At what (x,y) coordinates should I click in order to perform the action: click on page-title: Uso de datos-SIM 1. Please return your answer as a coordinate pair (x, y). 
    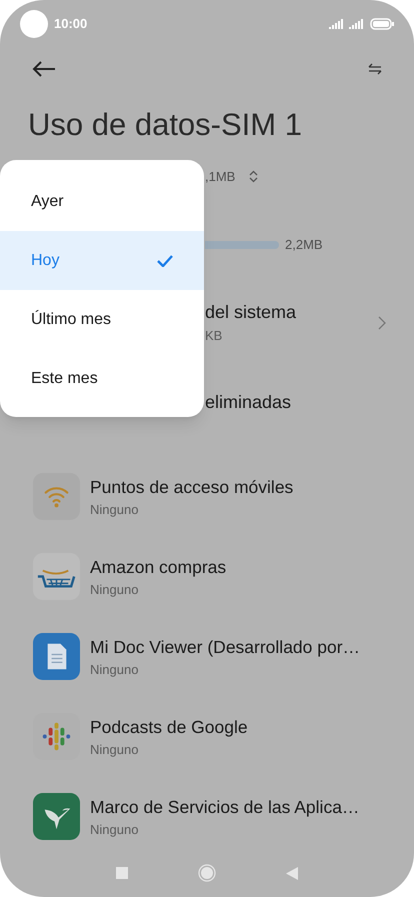
    Looking at the image, I should click on (165, 125).